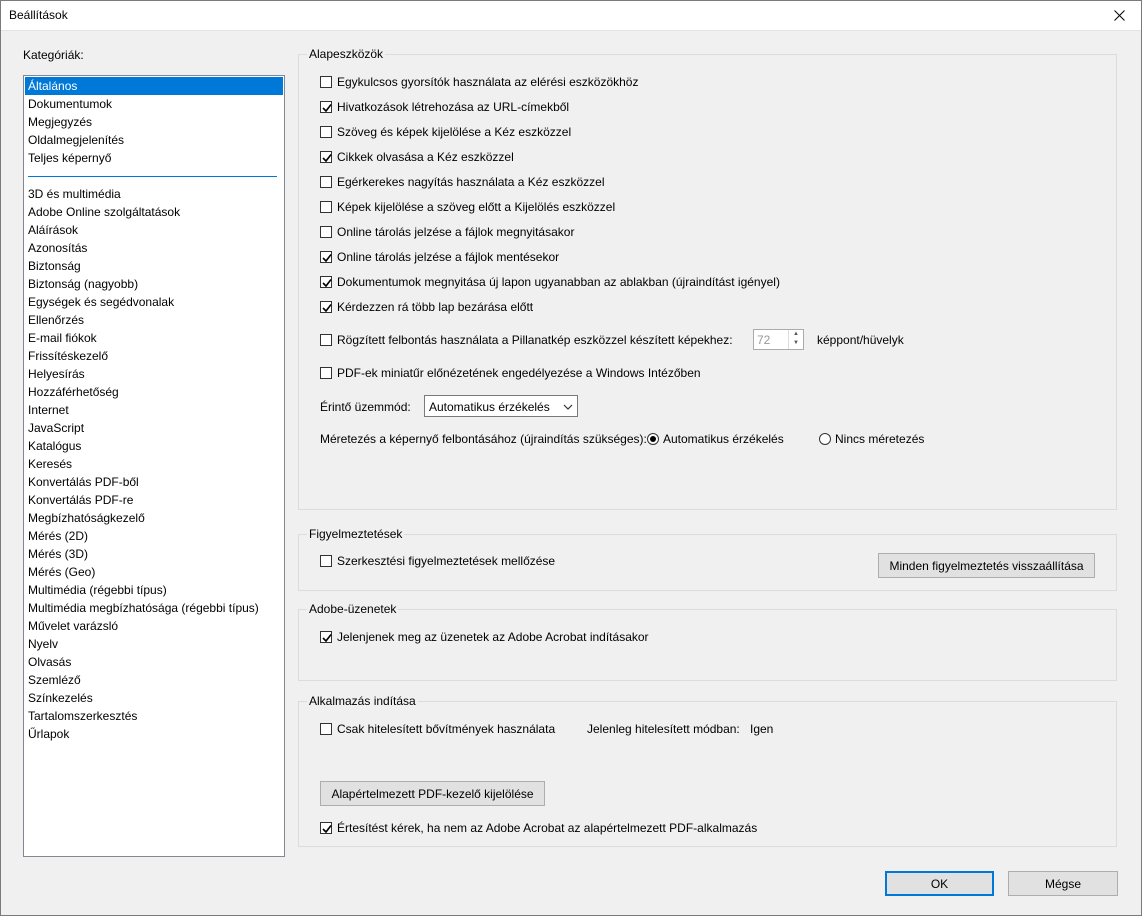 The width and height of the screenshot is (1142, 916). What do you see at coordinates (154, 428) in the screenshot?
I see `category-item: JavaScript` at bounding box center [154, 428].